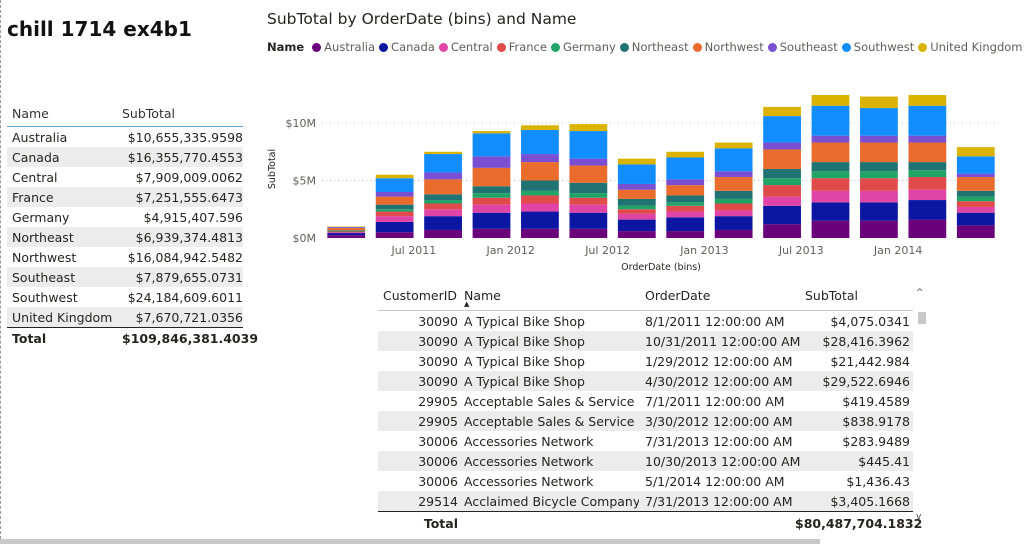 This screenshot has width=1025, height=544. Describe the element at coordinates (343, 47) in the screenshot. I see `legend-item: Australia` at that location.